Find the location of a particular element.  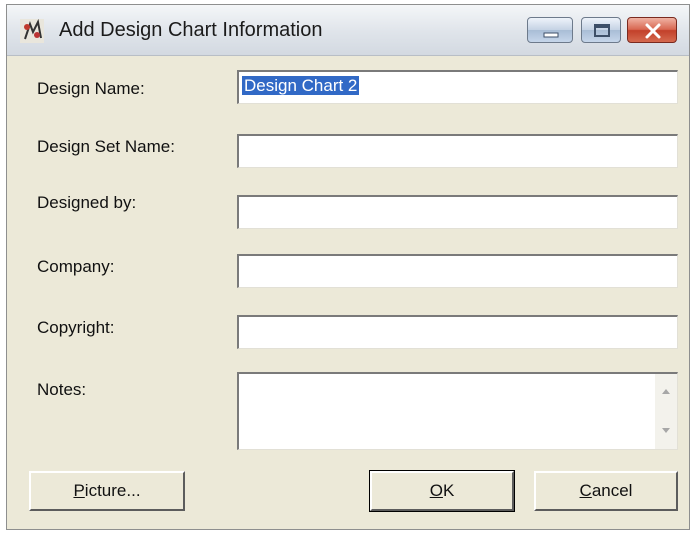

copyright-field is located at coordinates (457, 332).